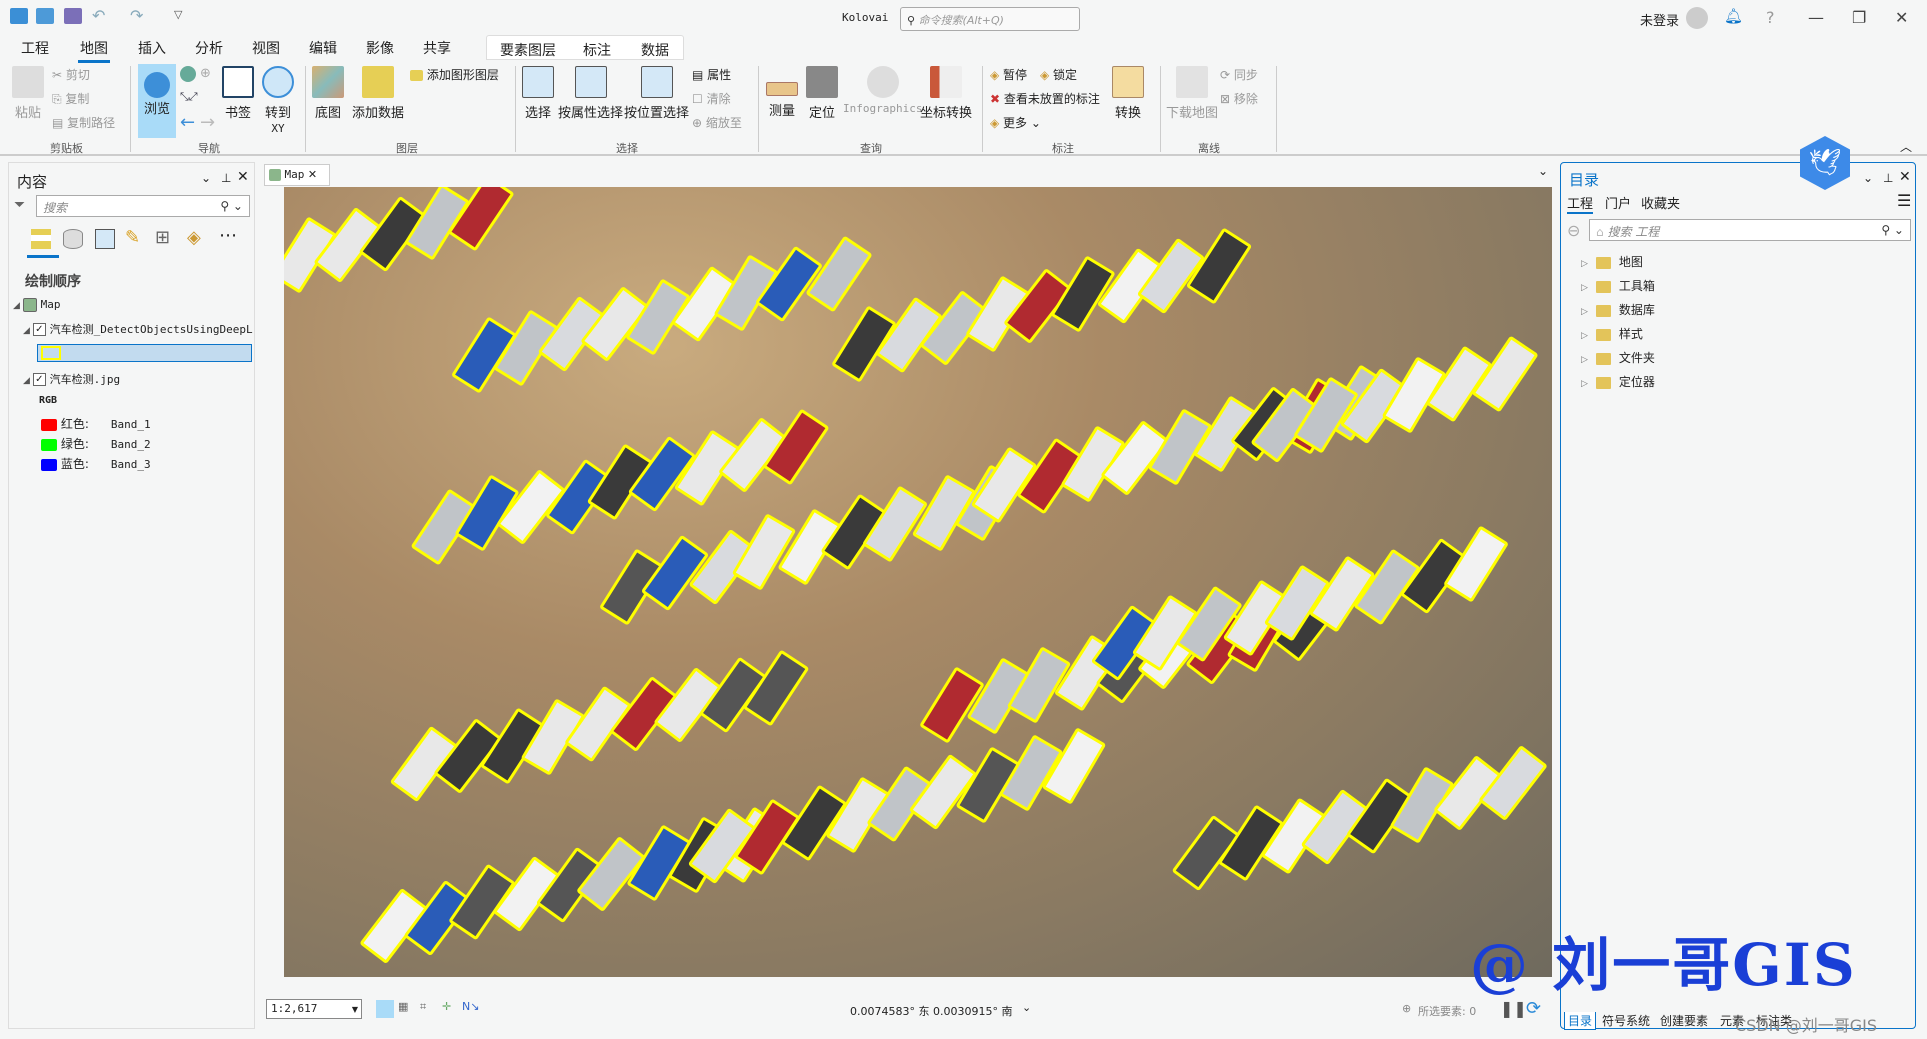  What do you see at coordinates (882, 90) in the screenshot?
I see `infographics-button: Infographics` at bounding box center [882, 90].